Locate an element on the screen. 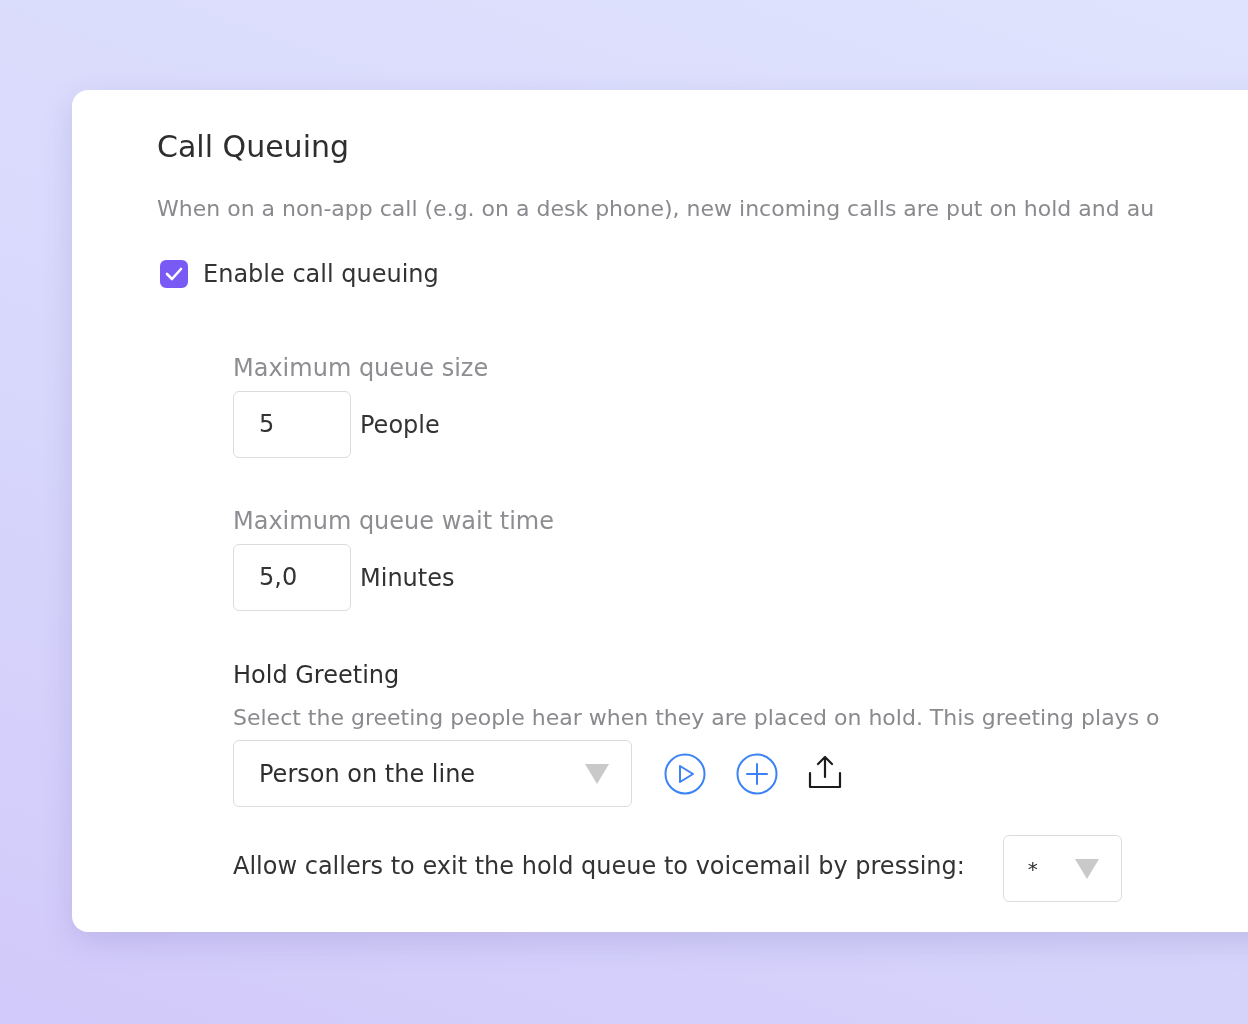  checkbox-label: Enable call queuing is located at coordinates (321, 274).